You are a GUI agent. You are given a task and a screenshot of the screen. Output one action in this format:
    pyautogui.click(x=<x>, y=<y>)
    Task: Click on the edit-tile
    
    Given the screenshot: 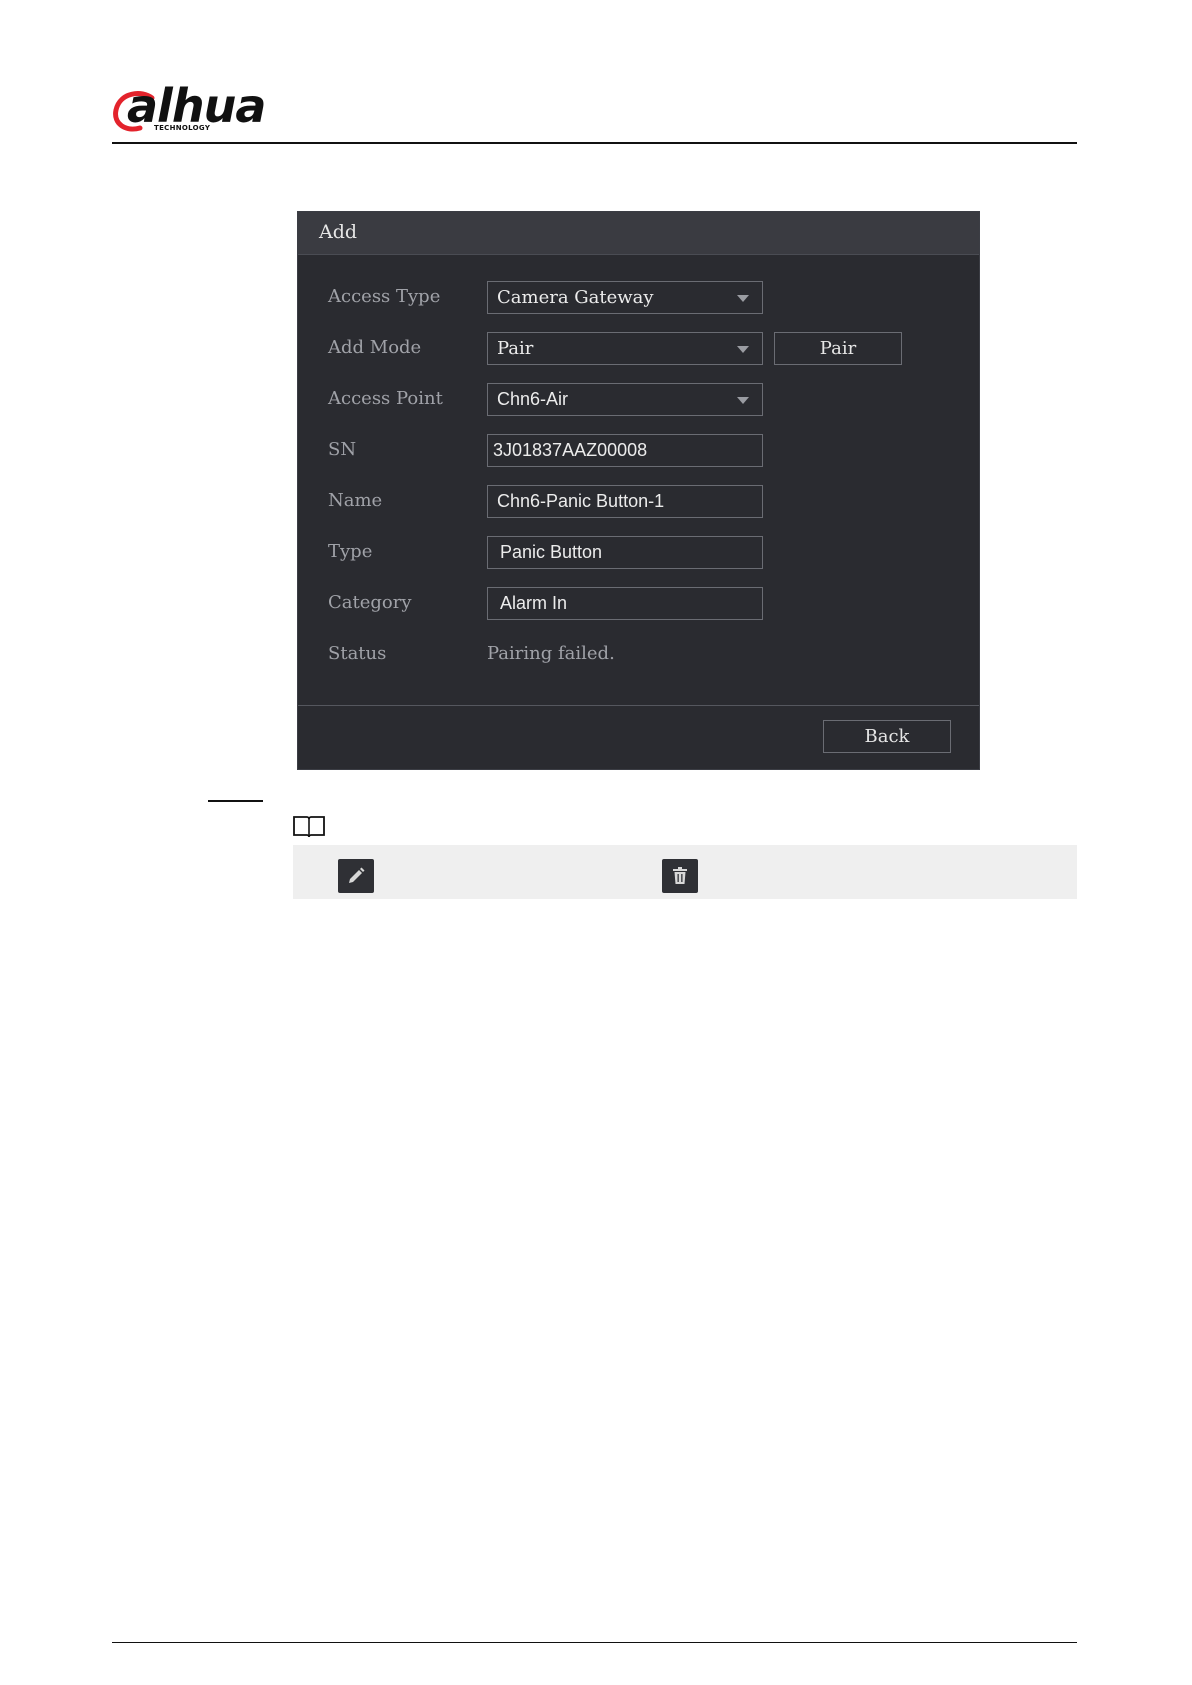 What is the action you would take?
    pyautogui.click(x=356, y=876)
    